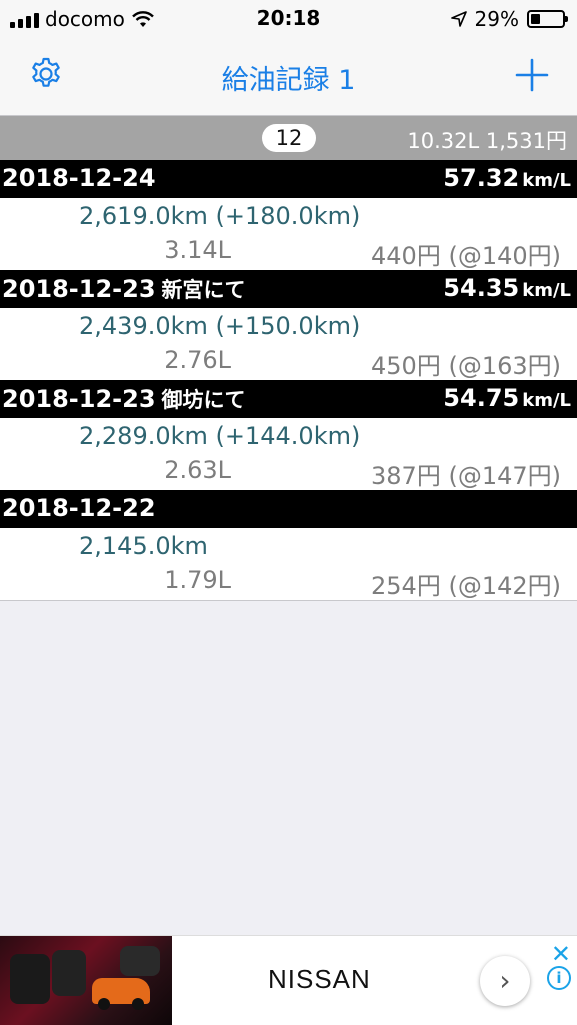 This screenshot has width=577, height=1025. Describe the element at coordinates (481, 178) in the screenshot. I see `efficiency-value: 57.32` at that location.